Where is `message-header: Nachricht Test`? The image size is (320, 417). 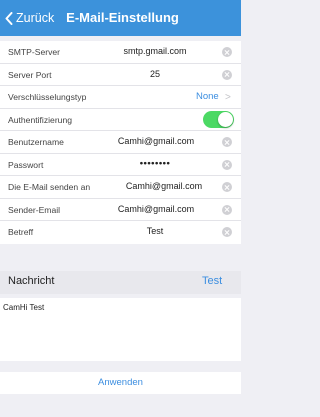
message-header: Nachricht Test is located at coordinates (120, 282).